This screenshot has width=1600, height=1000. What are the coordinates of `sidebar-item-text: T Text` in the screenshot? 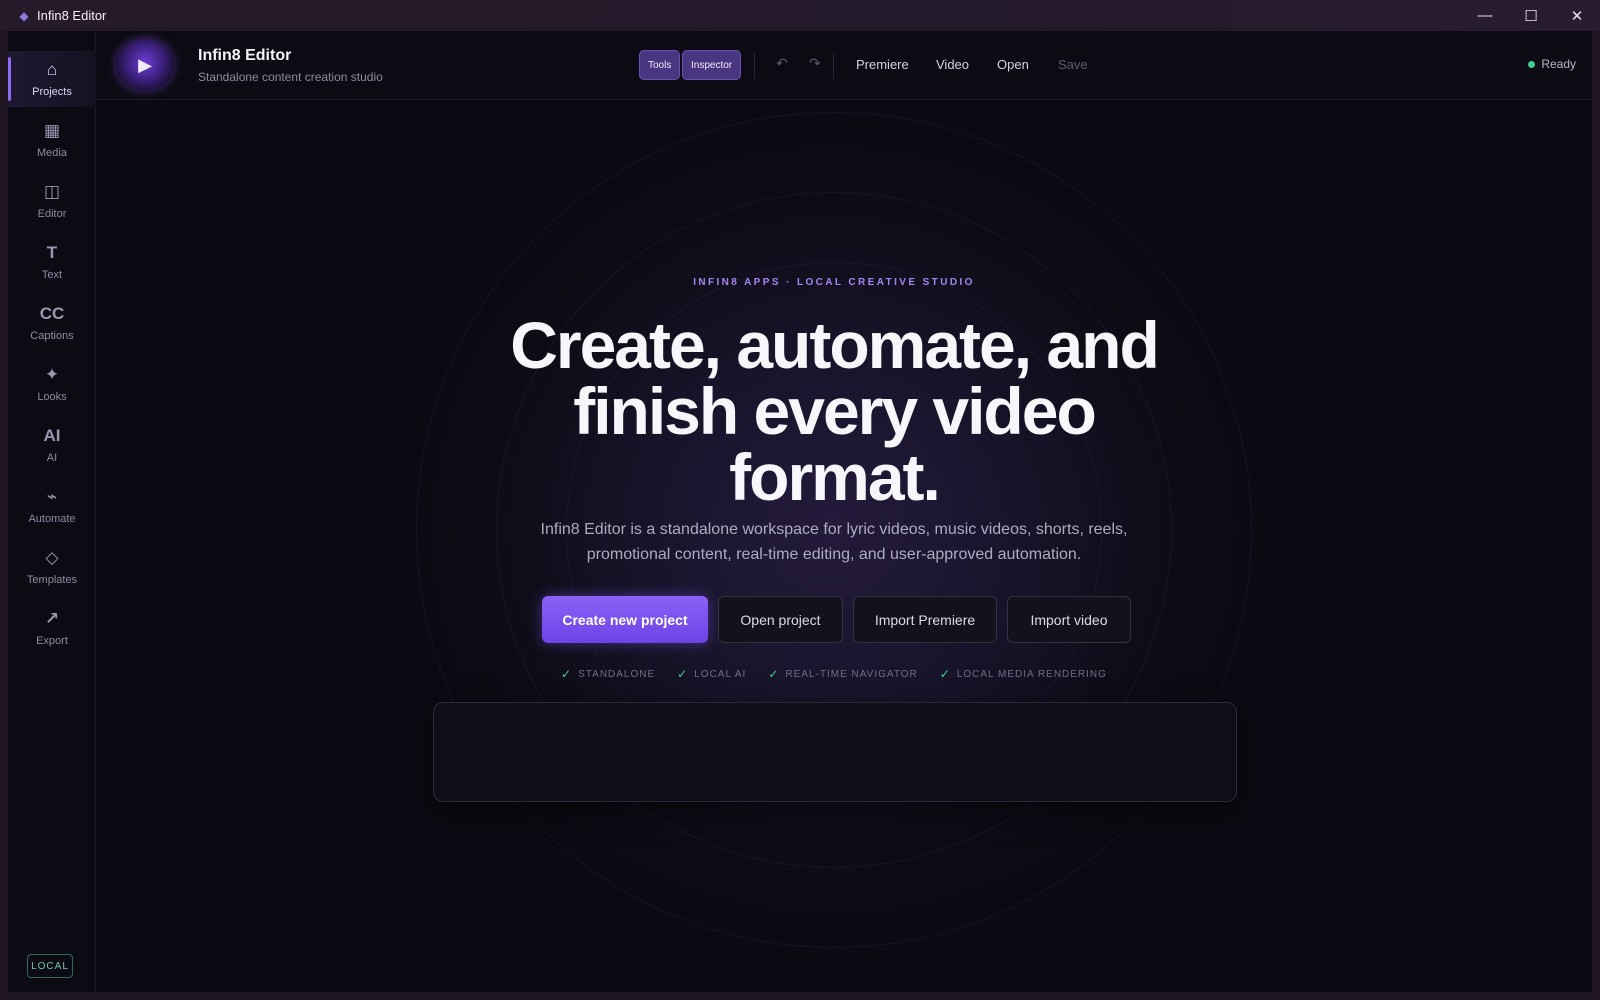 It's located at (52, 262).